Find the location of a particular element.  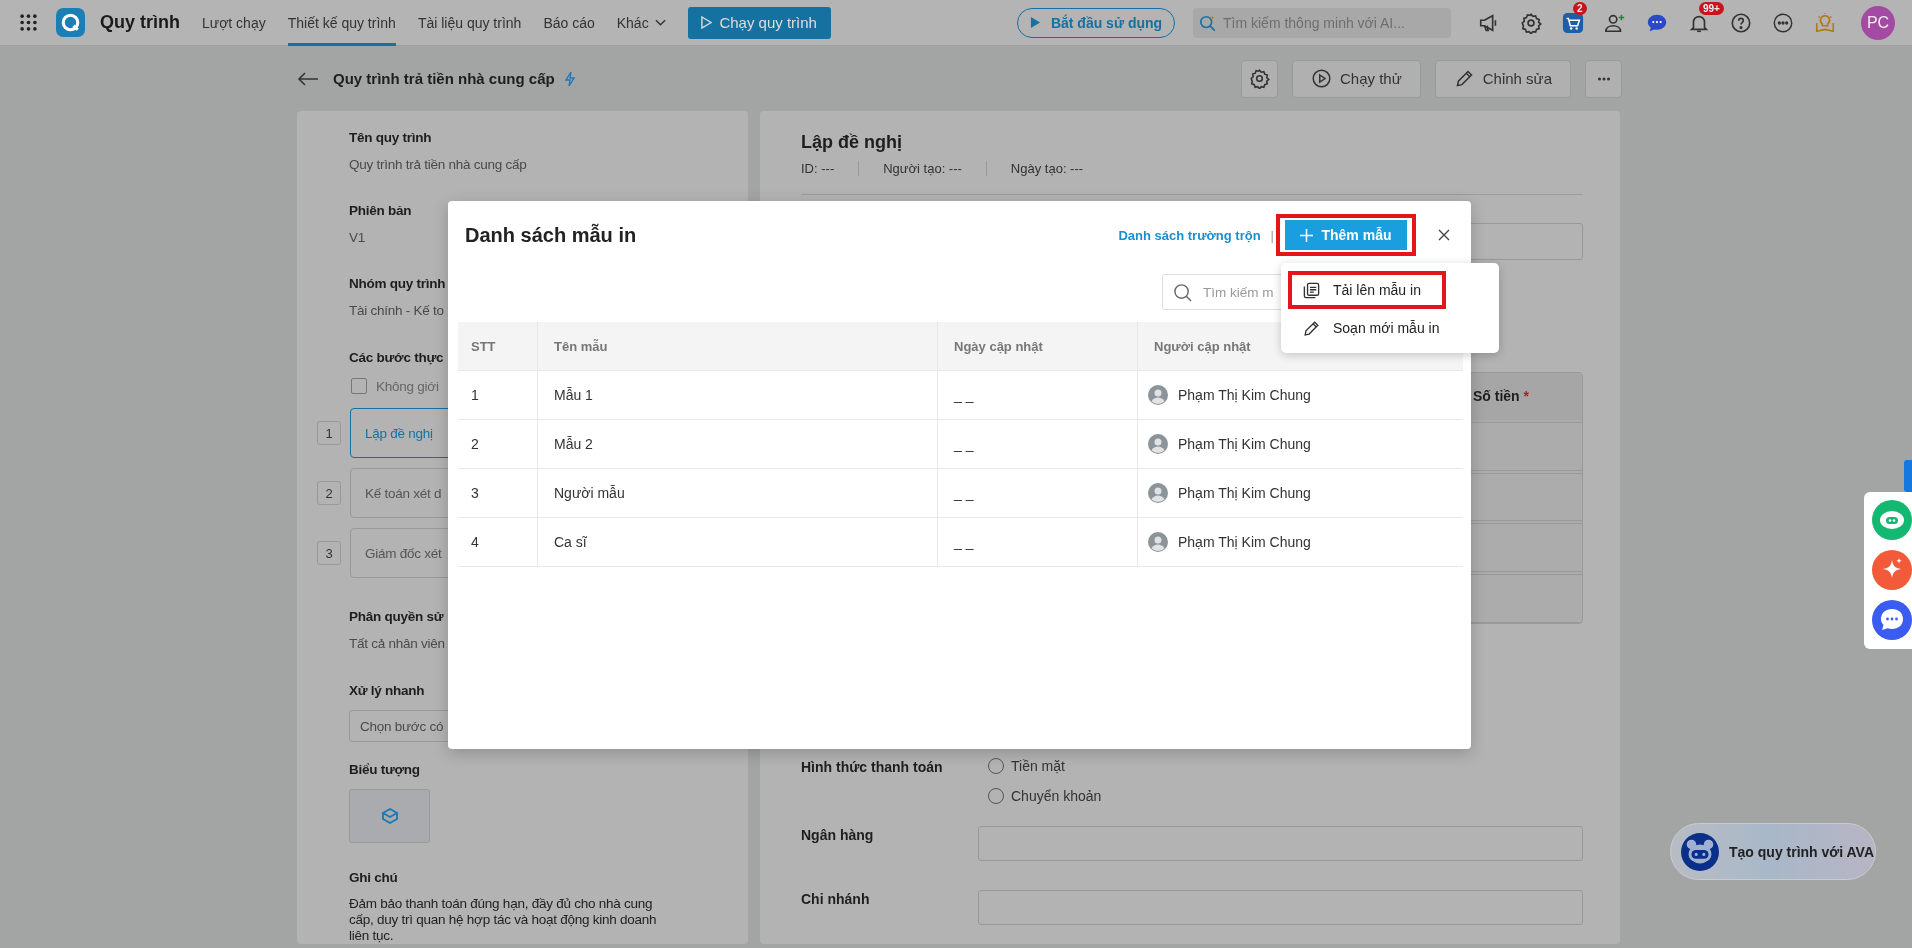

toolbar-button: Chạy thử is located at coordinates (1356, 78).